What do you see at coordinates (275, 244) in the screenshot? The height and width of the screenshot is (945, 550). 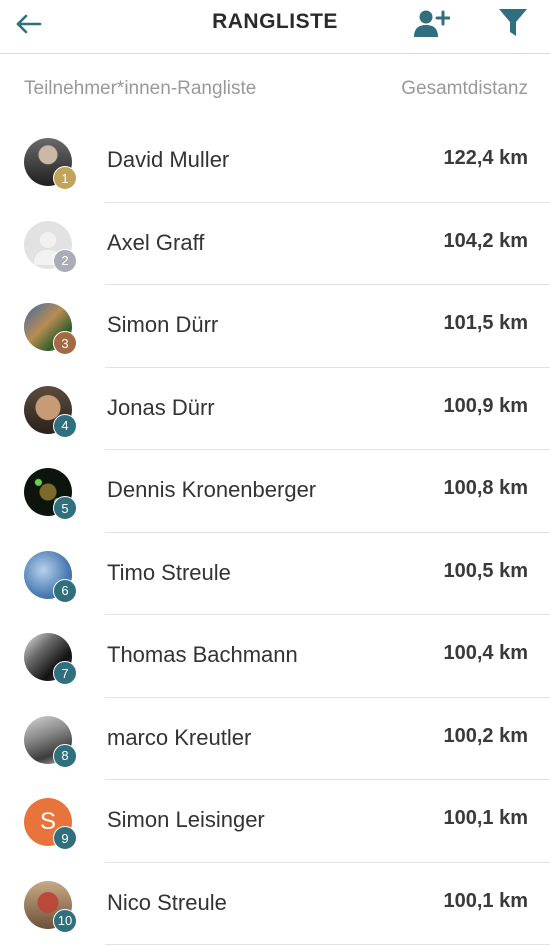 I see `participant-row: 2 Axel Graff 104,2 km` at bounding box center [275, 244].